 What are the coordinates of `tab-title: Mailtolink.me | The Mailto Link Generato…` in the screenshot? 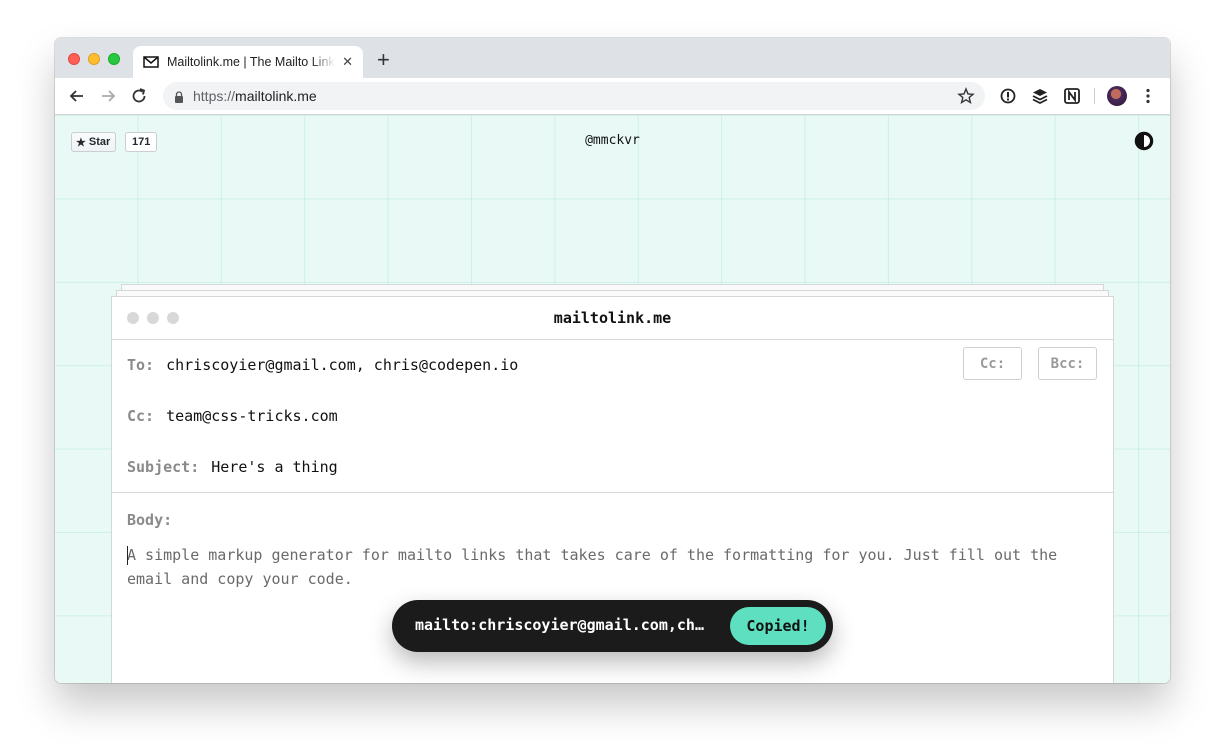 It's located at (251, 62).